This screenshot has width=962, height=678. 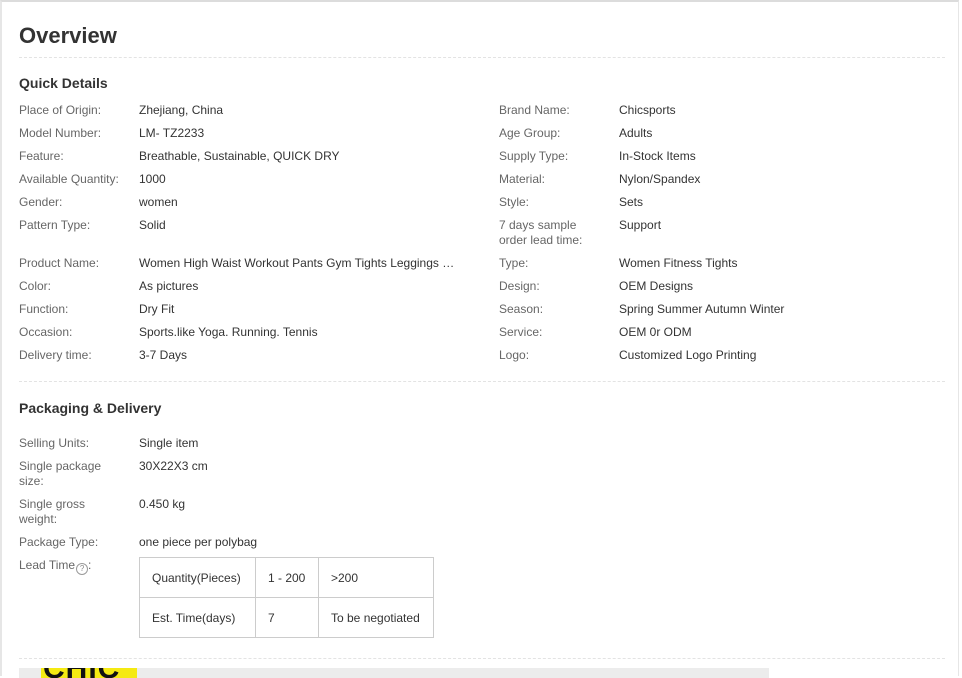 I want to click on detail-label: Logo:, so click(x=514, y=355).